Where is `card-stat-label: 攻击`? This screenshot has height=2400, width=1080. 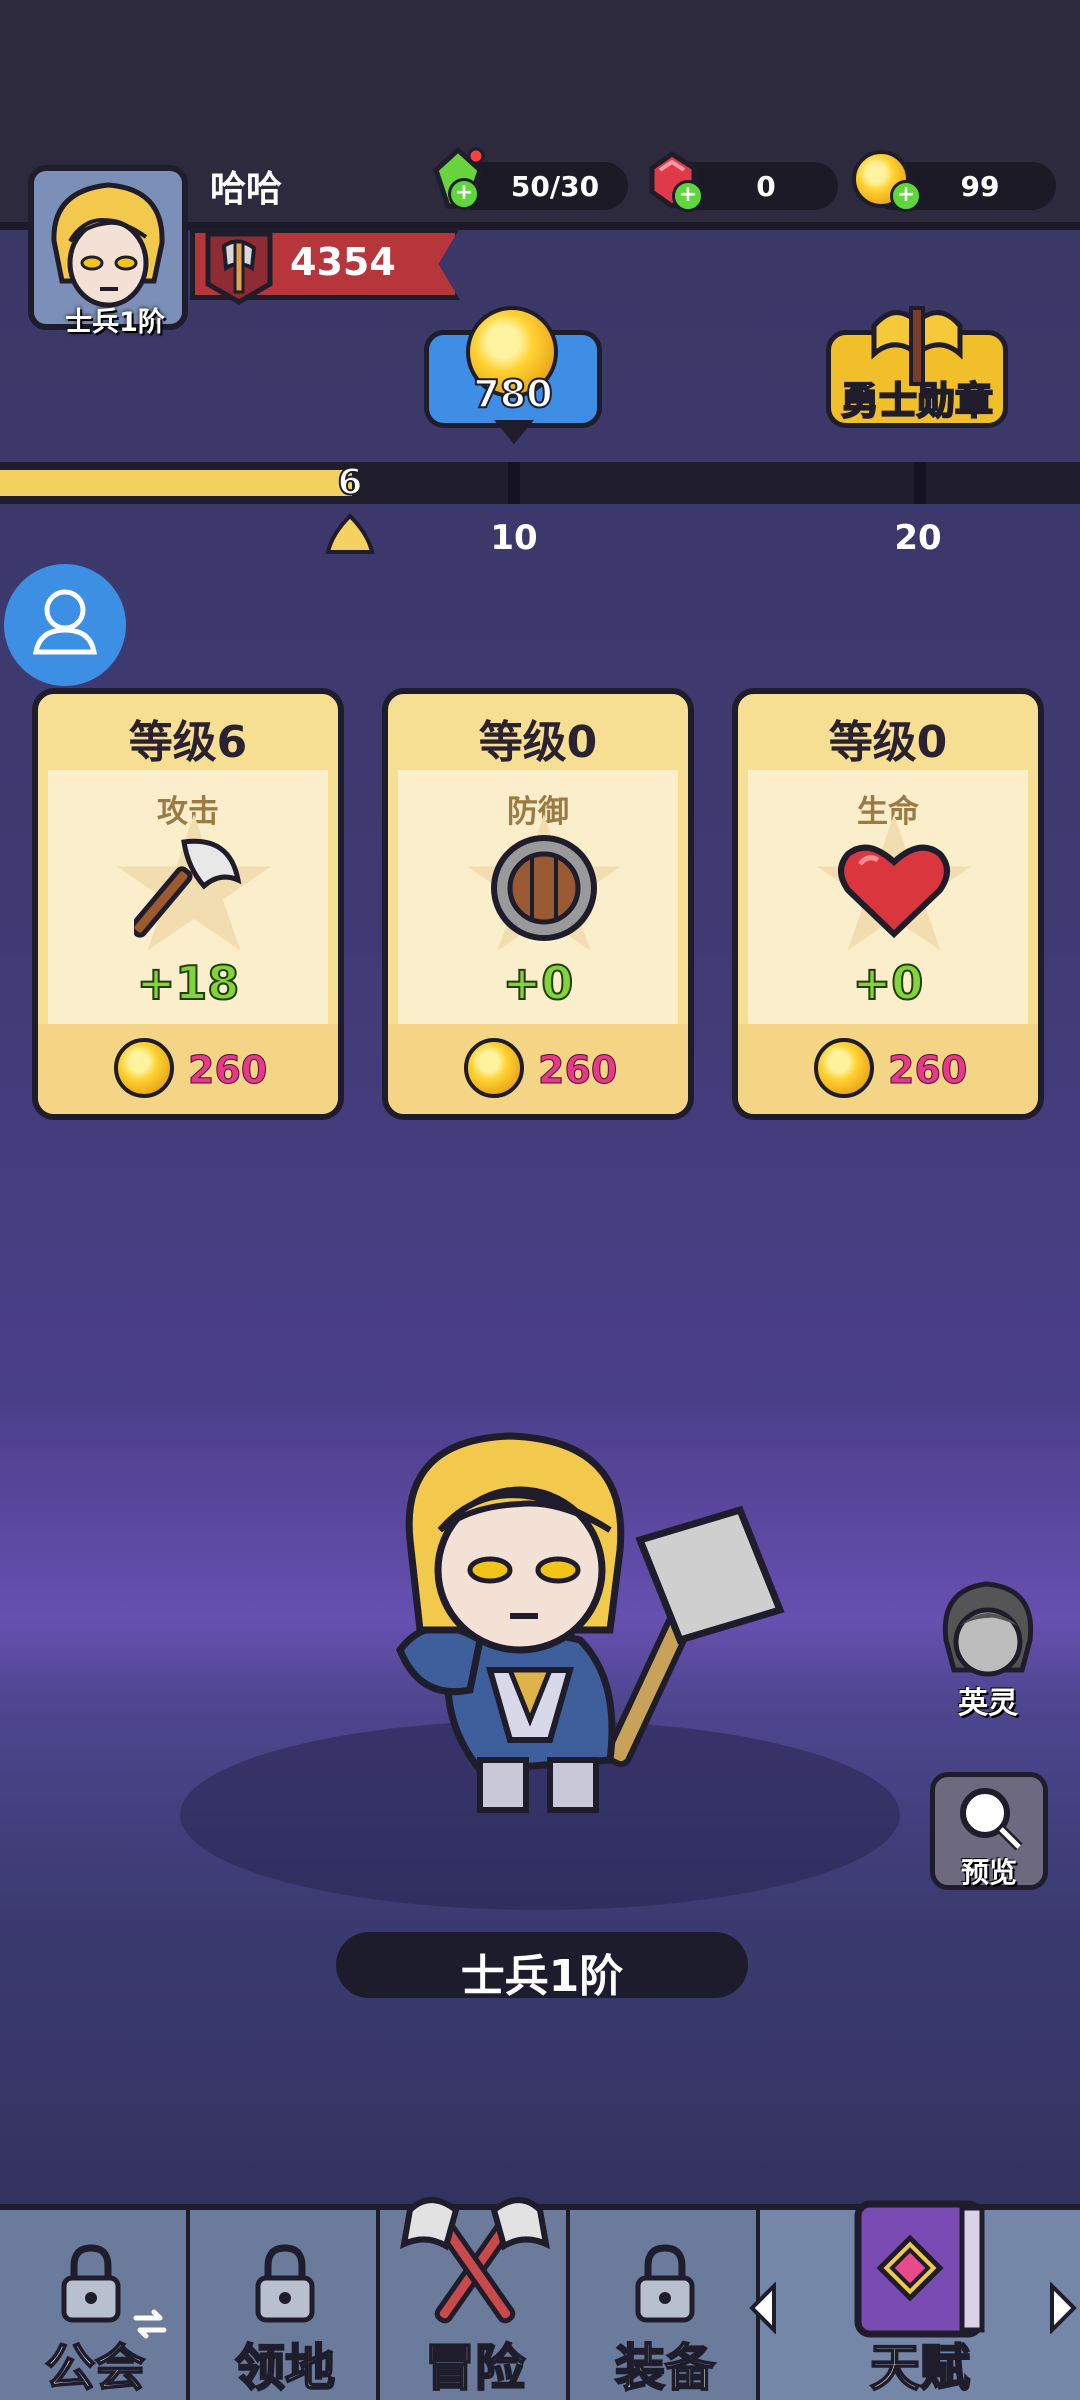 card-stat-label: 攻击 is located at coordinates (188, 812).